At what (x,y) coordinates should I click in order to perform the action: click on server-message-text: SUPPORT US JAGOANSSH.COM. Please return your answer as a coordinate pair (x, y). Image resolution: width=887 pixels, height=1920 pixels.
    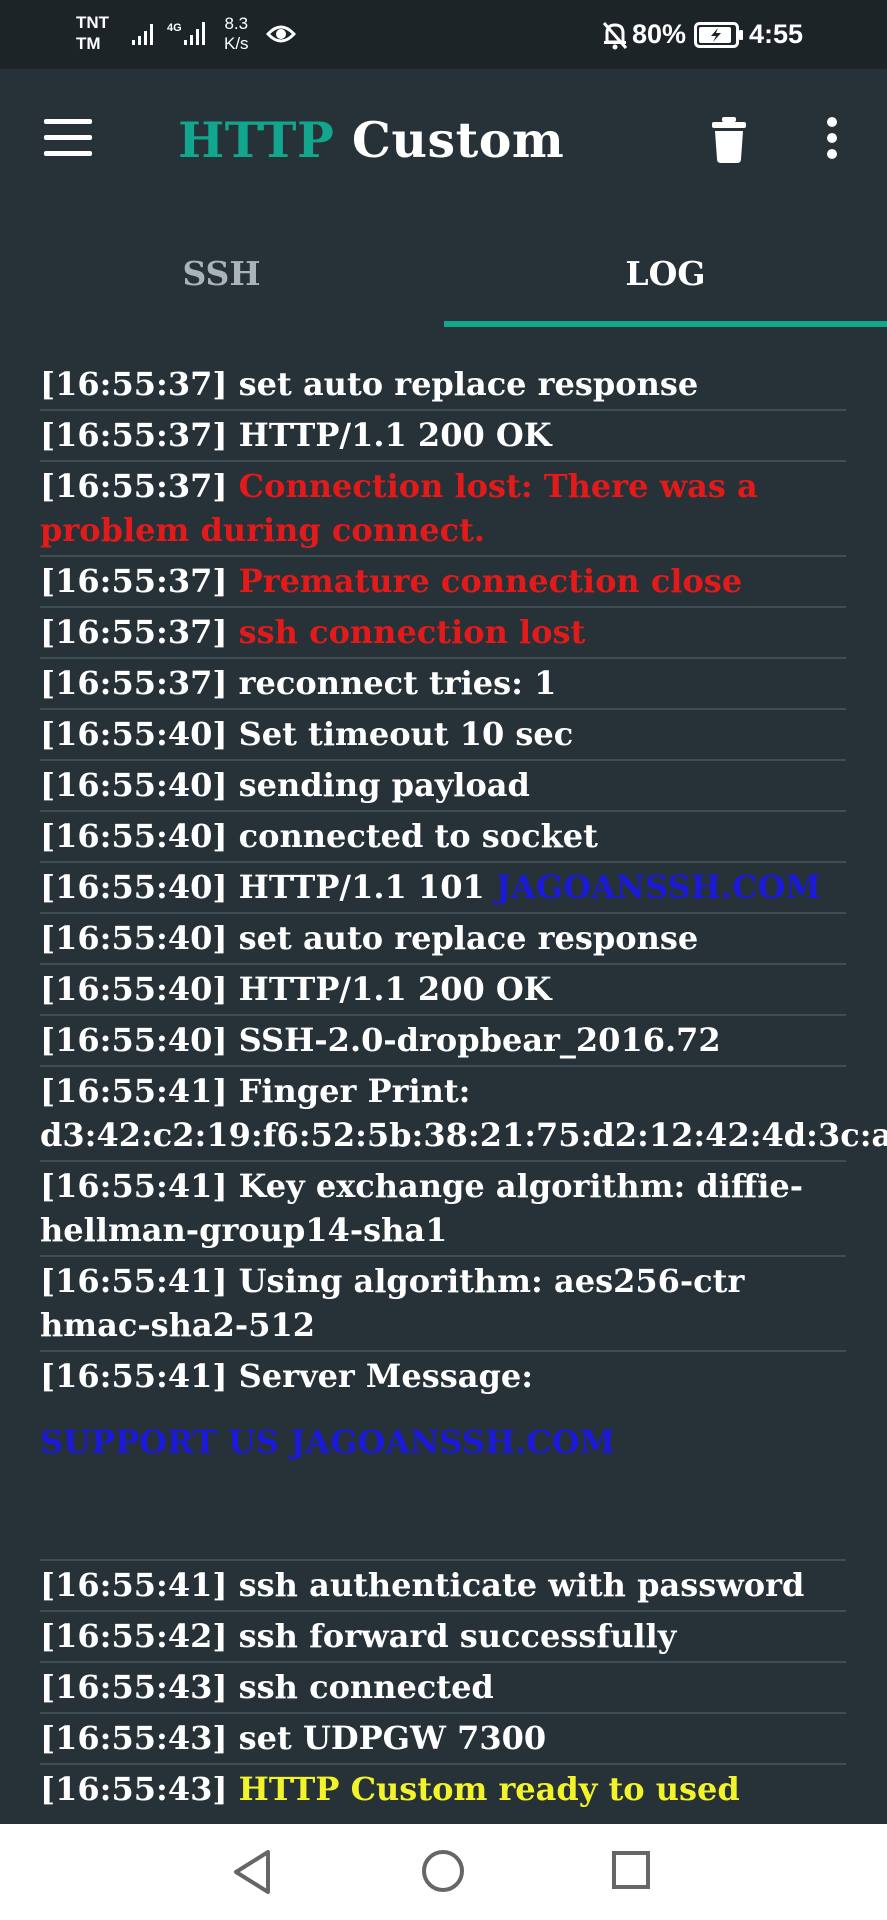
    Looking at the image, I should click on (328, 1442).